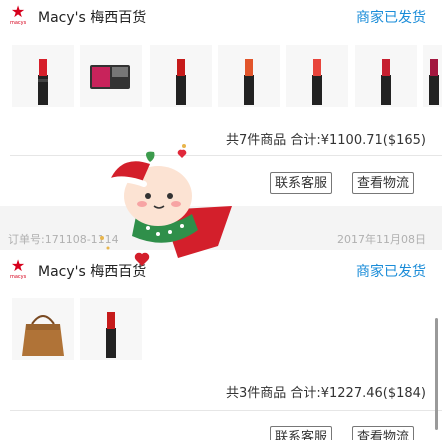  Describe the element at coordinates (381, 239) in the screenshot. I see `order-date: 2017年11月08日` at that location.